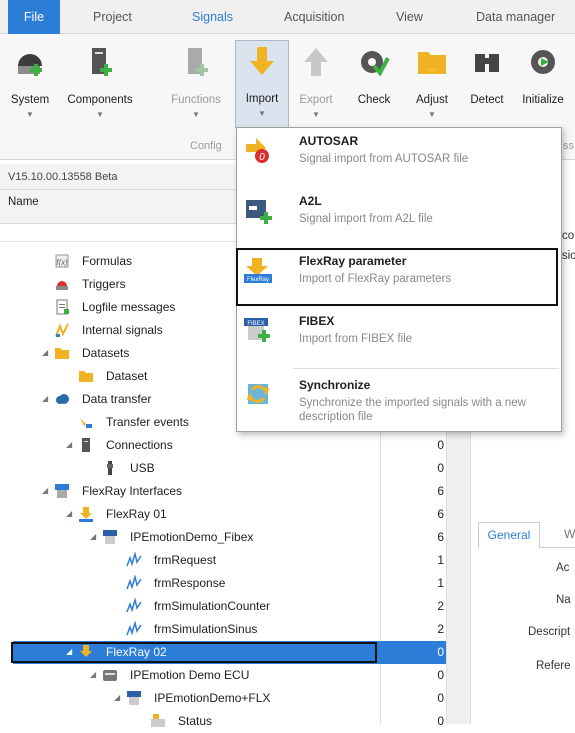 The image size is (575, 733). Describe the element at coordinates (136, 514) in the screenshot. I see `tree-row-label: FlexRay 01` at that location.